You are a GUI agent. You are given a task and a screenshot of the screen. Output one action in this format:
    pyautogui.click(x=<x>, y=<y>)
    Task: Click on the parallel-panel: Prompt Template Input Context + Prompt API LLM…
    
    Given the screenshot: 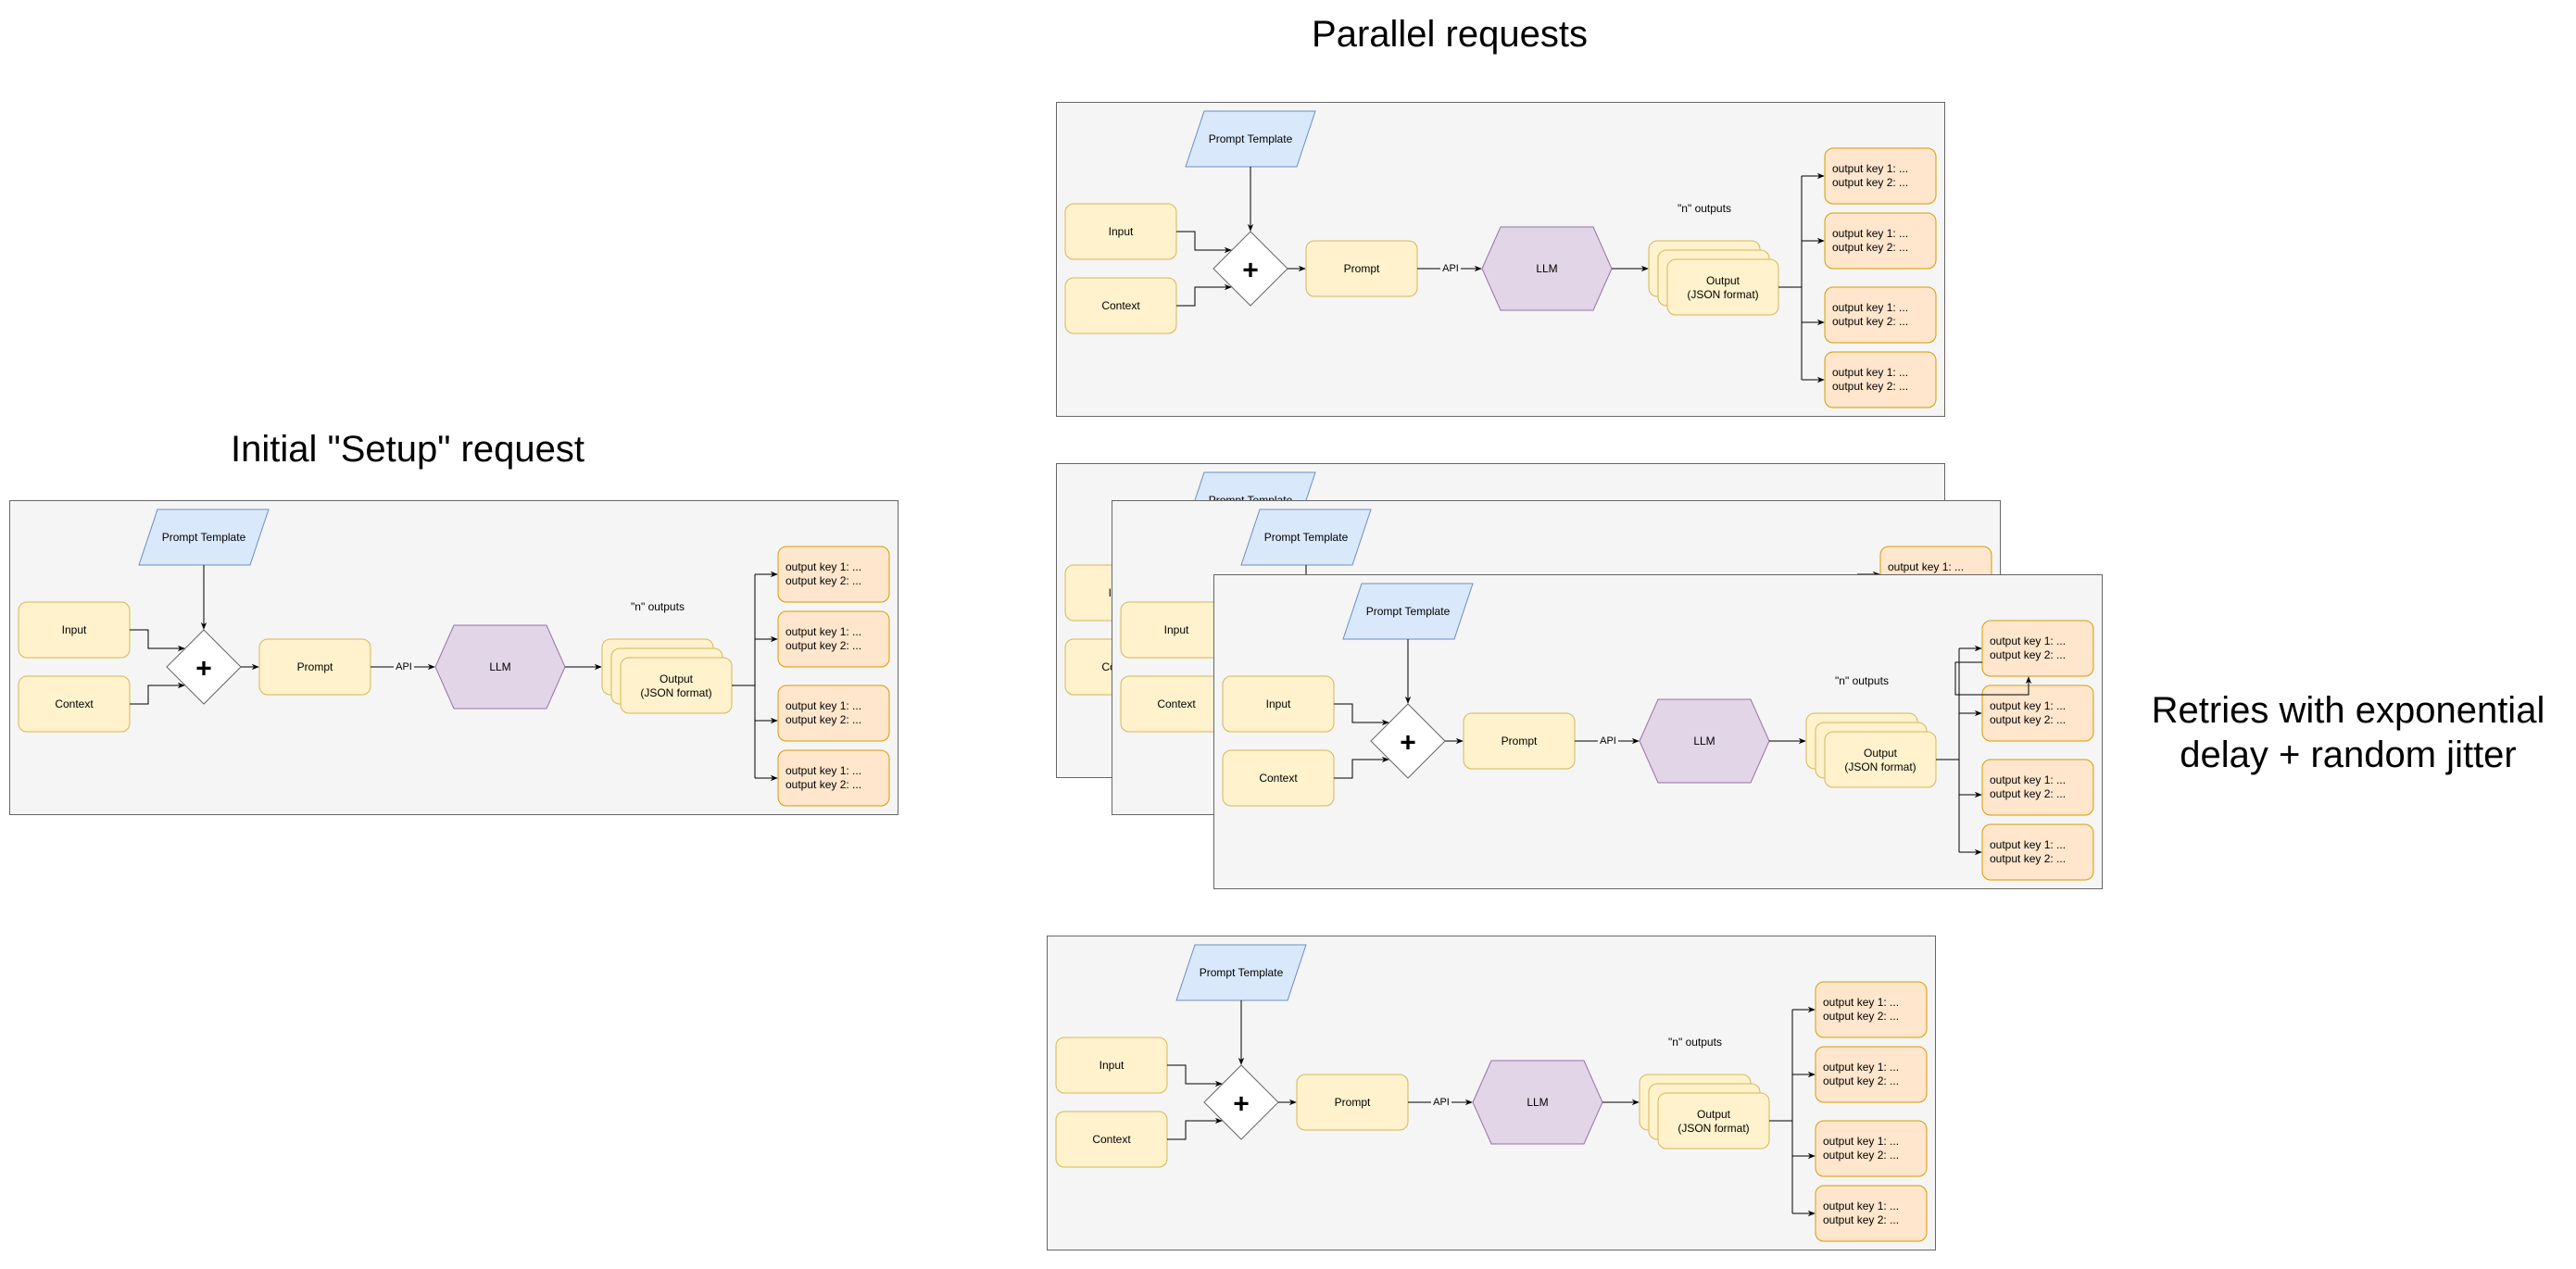 What is the action you would take?
    pyautogui.click(x=1500, y=259)
    